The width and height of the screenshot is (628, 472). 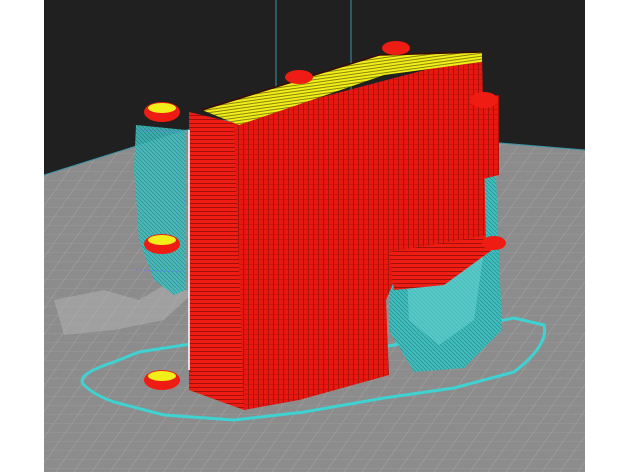 What do you see at coordinates (162, 108) in the screenshot?
I see `ear-top-left-skin` at bounding box center [162, 108].